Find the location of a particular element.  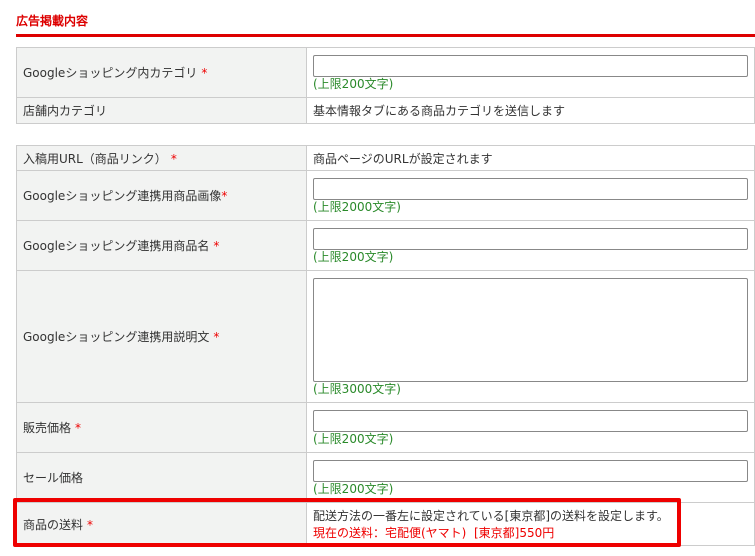

table-row: セール価格 (上限200文字) is located at coordinates (385, 477).